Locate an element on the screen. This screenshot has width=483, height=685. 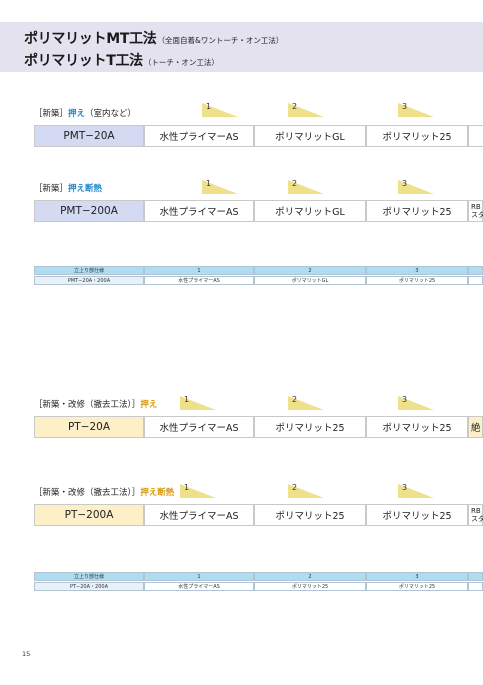
title-line-2: ポリマリットT工法（トーチ・オン工法） is located at coordinates (121, 60).